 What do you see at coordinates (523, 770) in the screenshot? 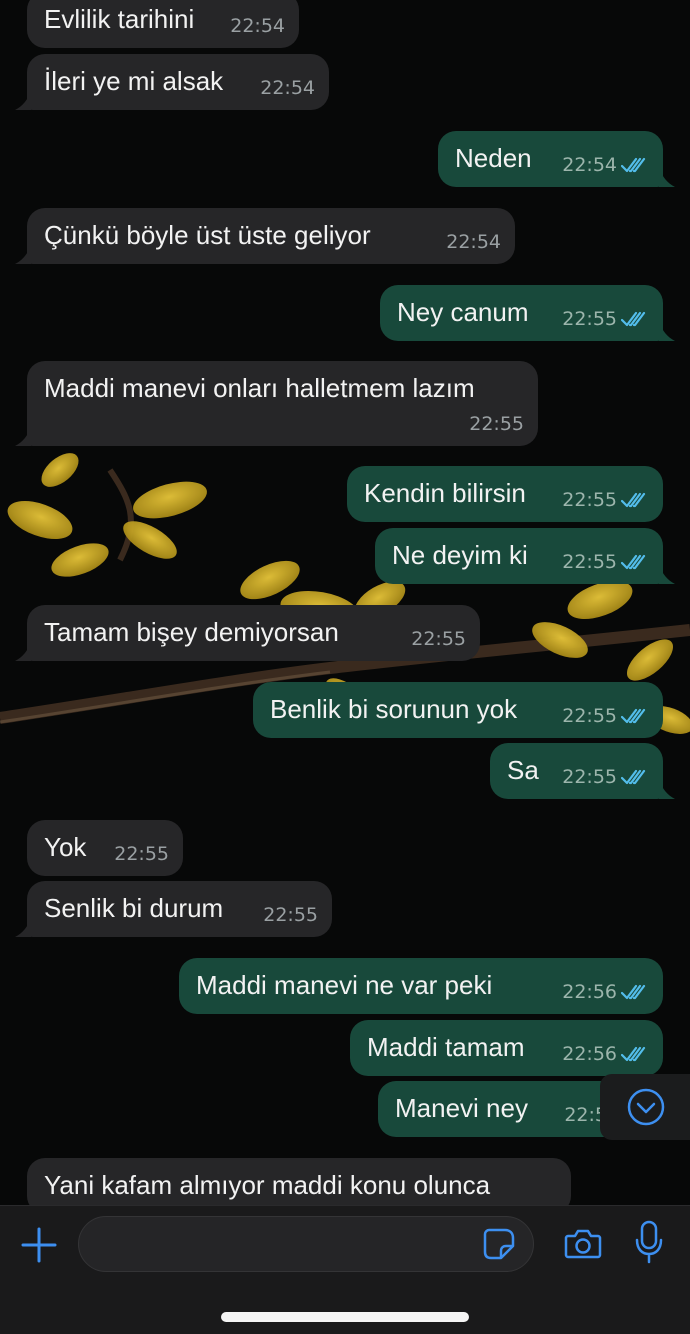
I see `message-text: Sa` at bounding box center [523, 770].